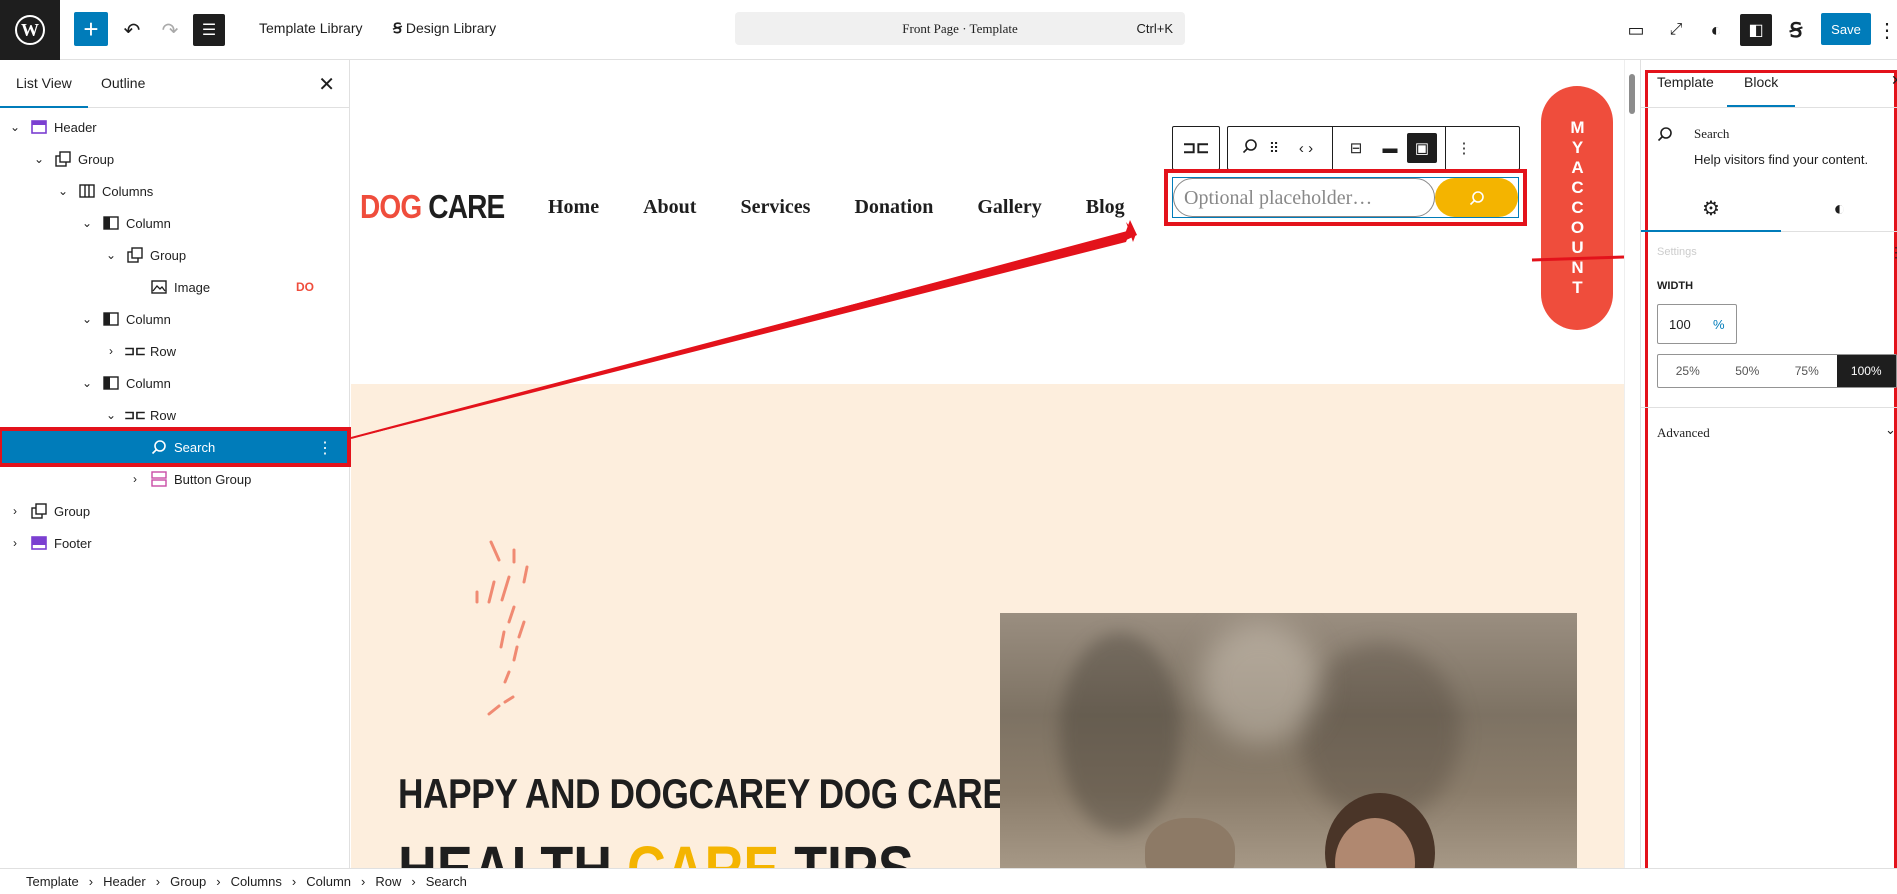 The height and width of the screenshot is (894, 1897). What do you see at coordinates (669, 207) in the screenshot?
I see `nav-about: About` at bounding box center [669, 207].